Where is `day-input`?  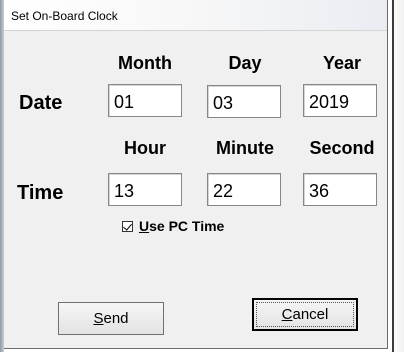
day-input is located at coordinates (244, 101).